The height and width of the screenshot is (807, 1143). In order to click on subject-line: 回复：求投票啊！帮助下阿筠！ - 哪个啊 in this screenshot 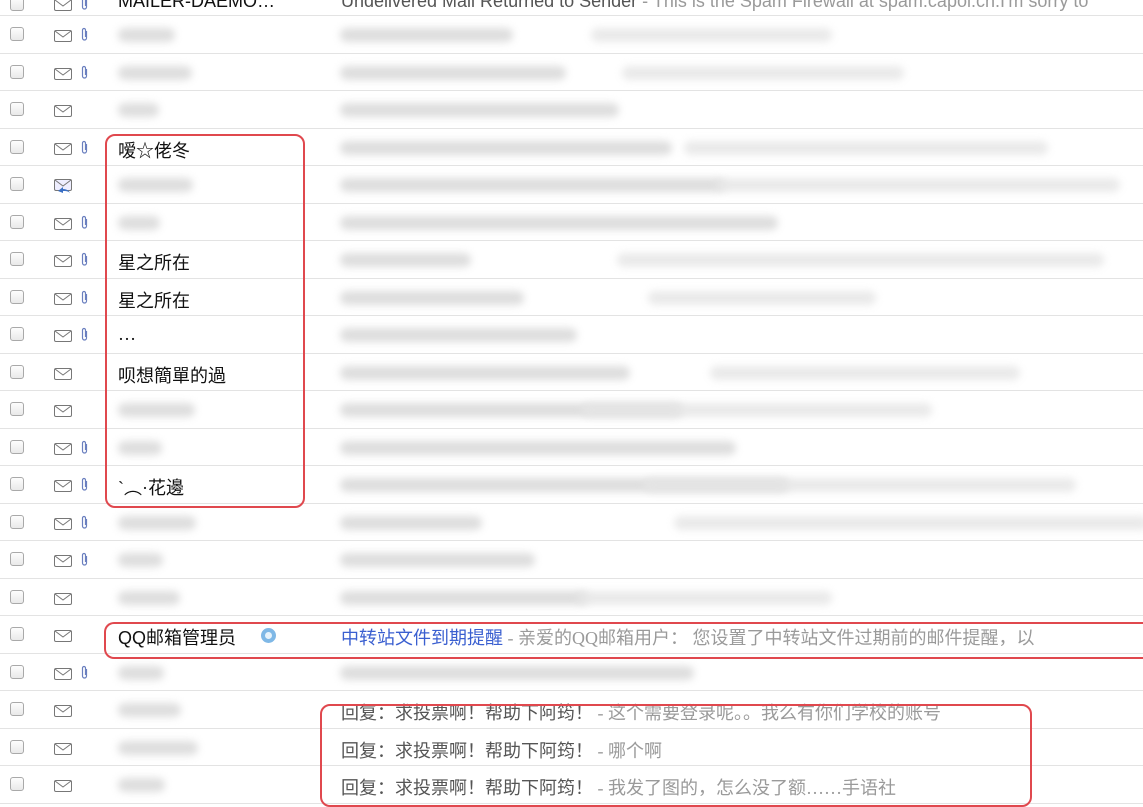, I will do `click(501, 750)`.